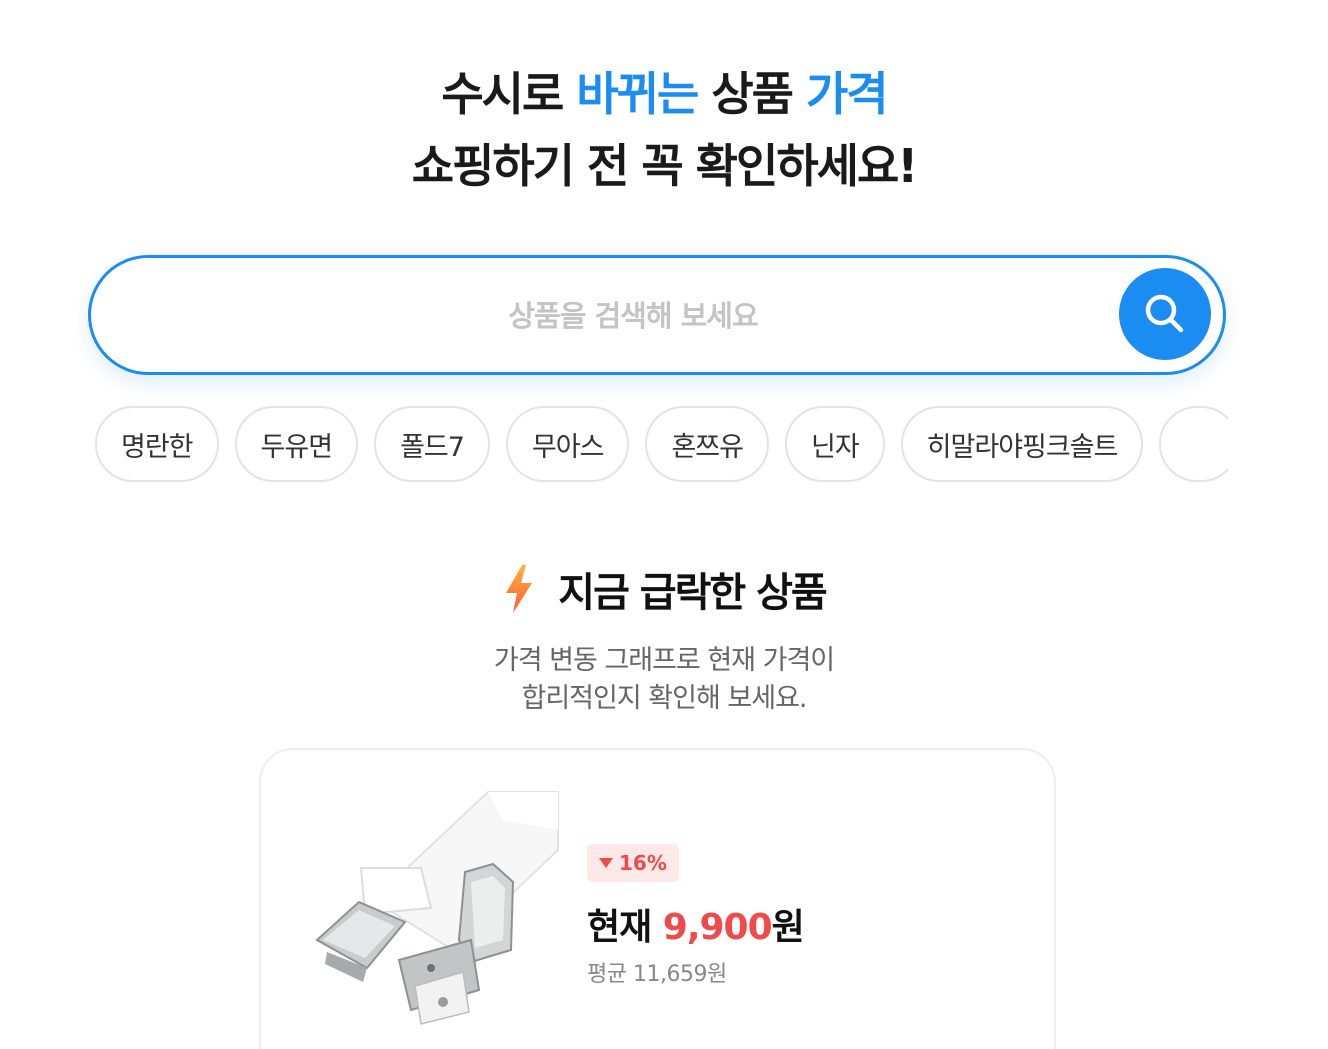  What do you see at coordinates (157, 444) in the screenshot?
I see `keyword-chip: 명란한` at bounding box center [157, 444].